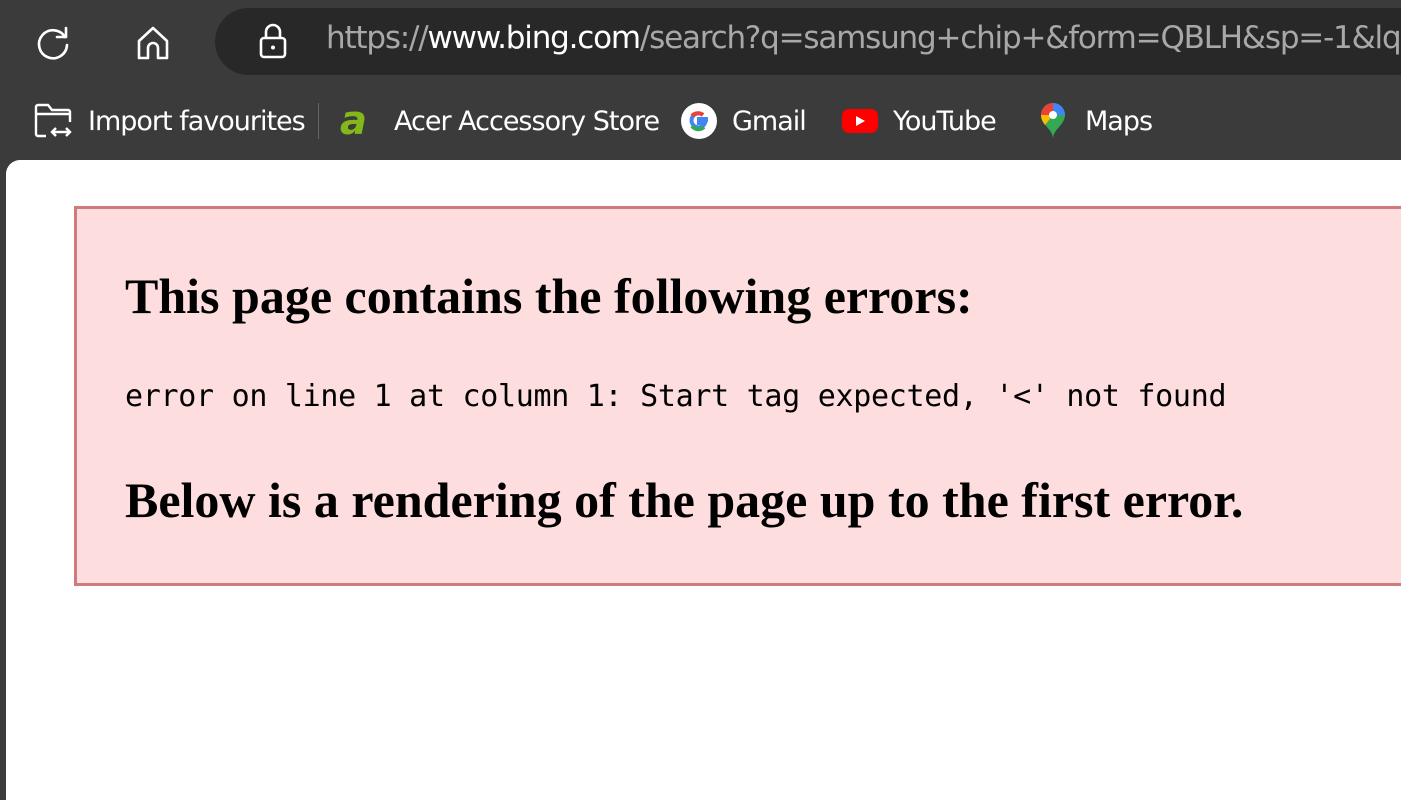  I want to click on bookmark-label: YouTube, so click(945, 121).